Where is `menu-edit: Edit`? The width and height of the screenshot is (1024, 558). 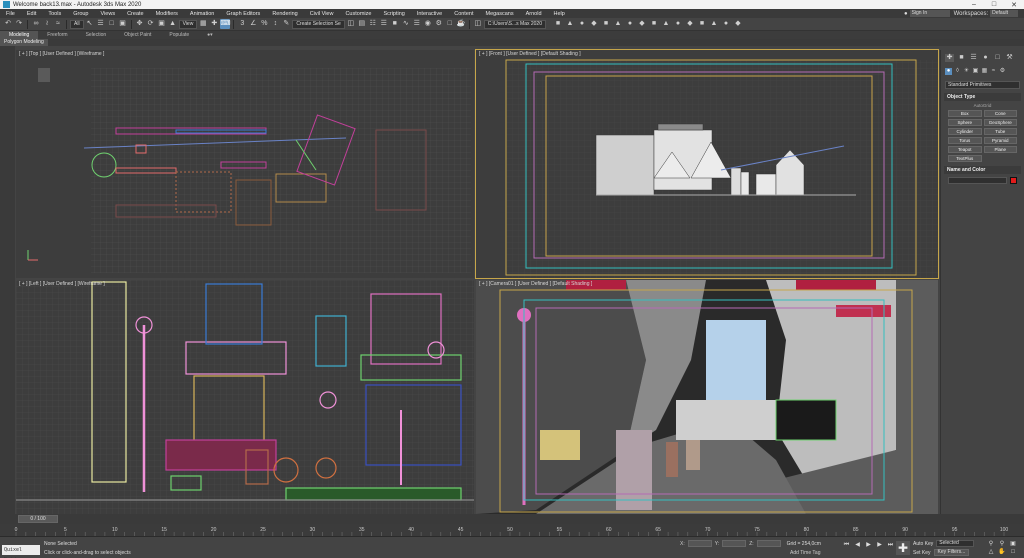
menu-edit: Edit is located at coordinates (31, 14).